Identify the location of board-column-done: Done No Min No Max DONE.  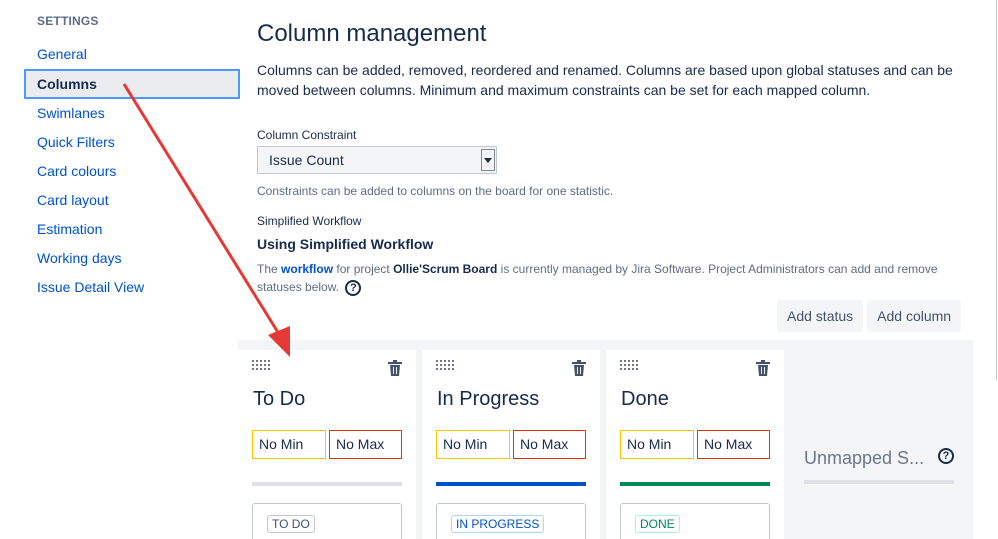
(695, 444).